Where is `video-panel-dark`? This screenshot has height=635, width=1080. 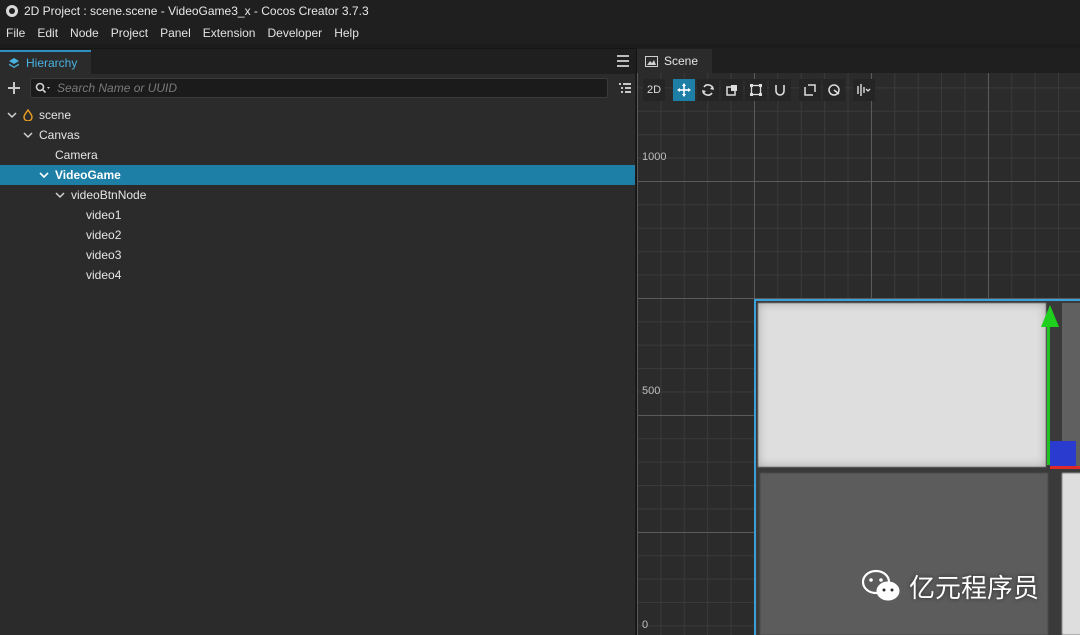 video-panel-dark is located at coordinates (904, 554).